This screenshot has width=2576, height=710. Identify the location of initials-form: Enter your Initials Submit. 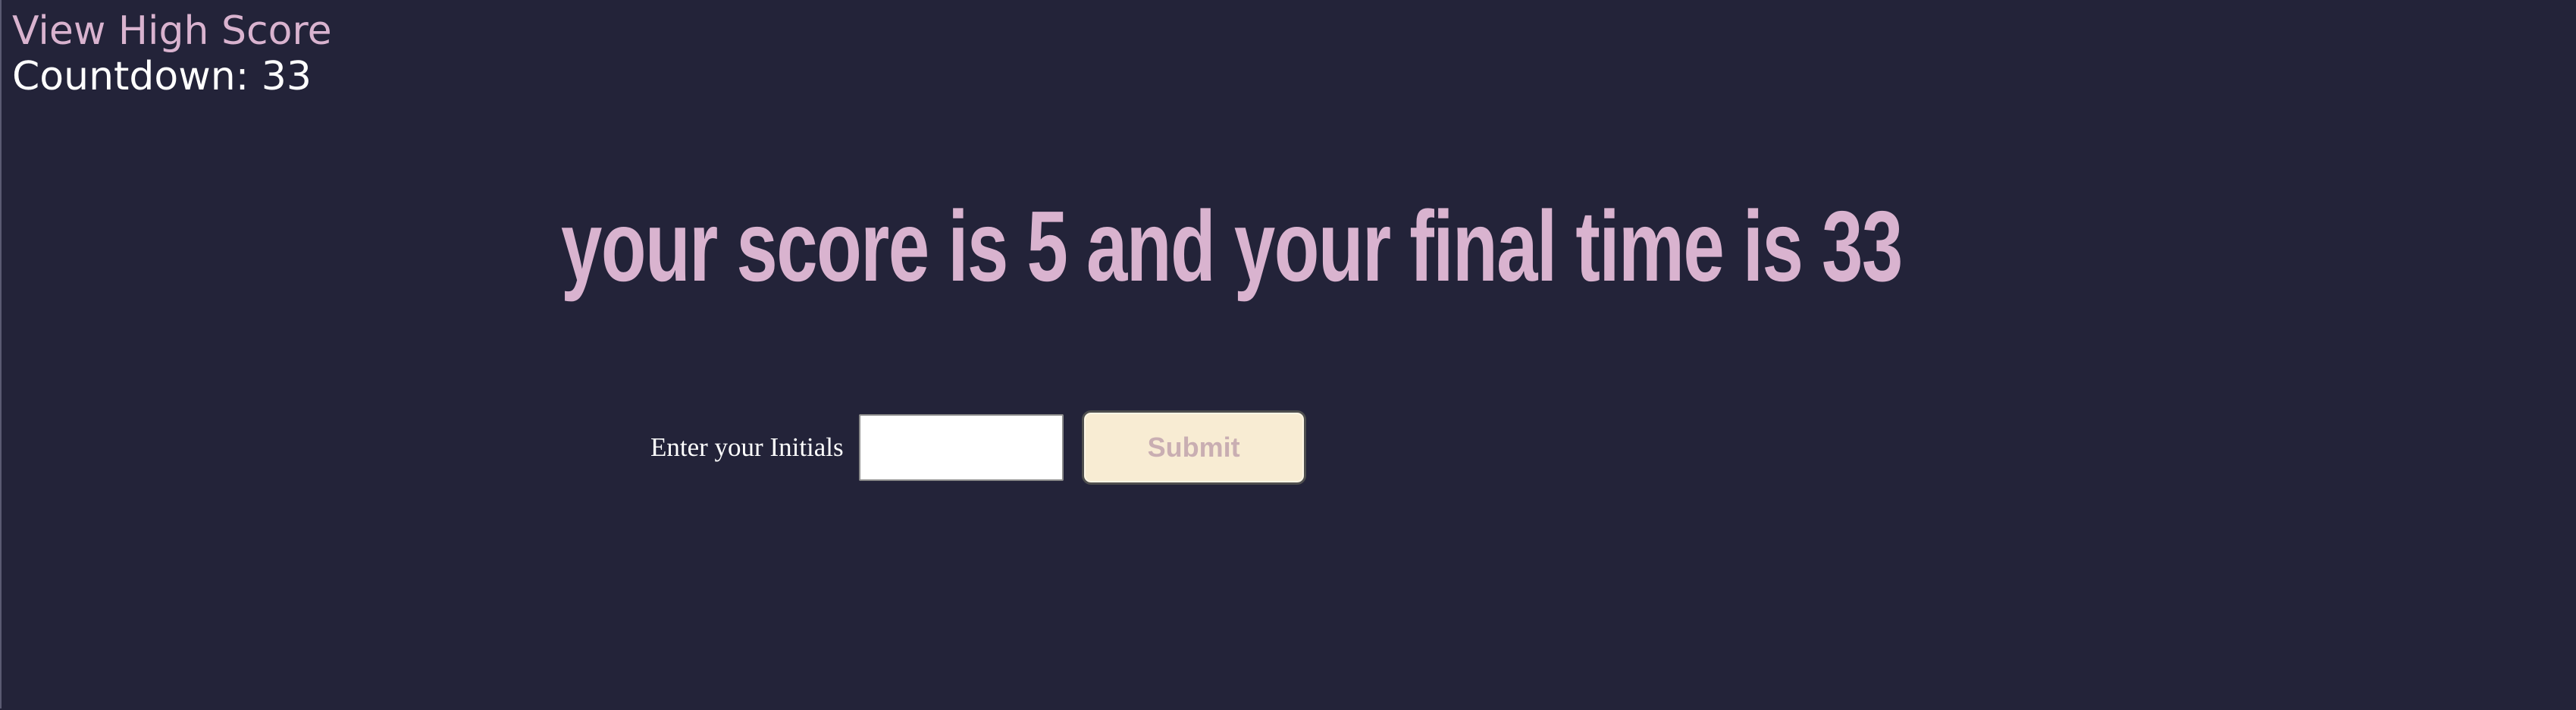
(978, 447).